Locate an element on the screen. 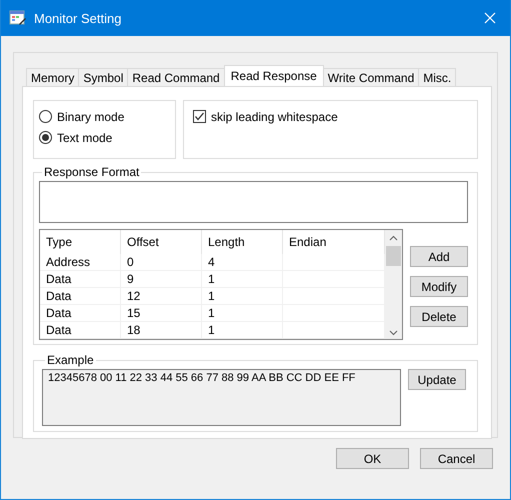 This screenshot has height=500, width=511. scroll-up-icon is located at coordinates (393, 238).